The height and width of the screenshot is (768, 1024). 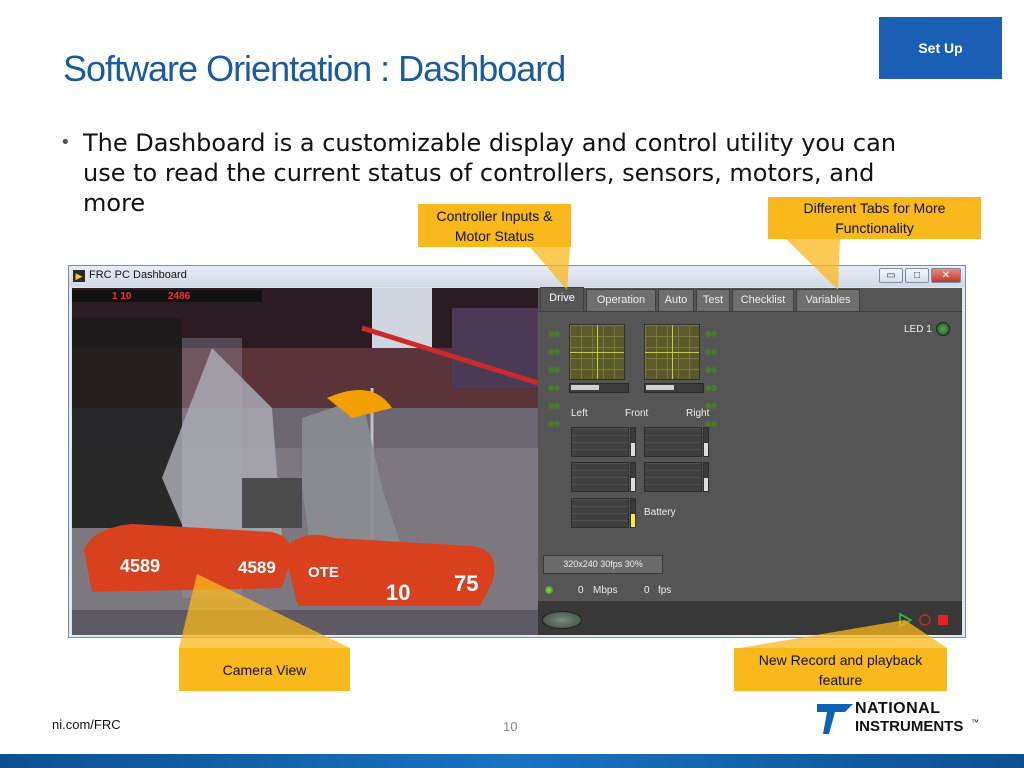 I want to click on slide-title: Software Orientation : Dashboard, so click(x=314, y=68).